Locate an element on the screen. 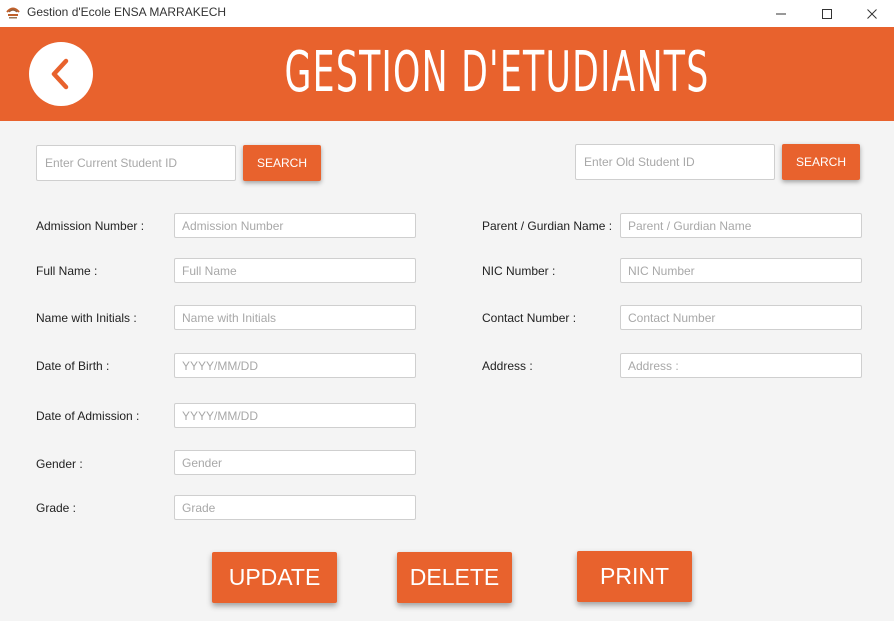  chevron-left-icon is located at coordinates (60, 74).